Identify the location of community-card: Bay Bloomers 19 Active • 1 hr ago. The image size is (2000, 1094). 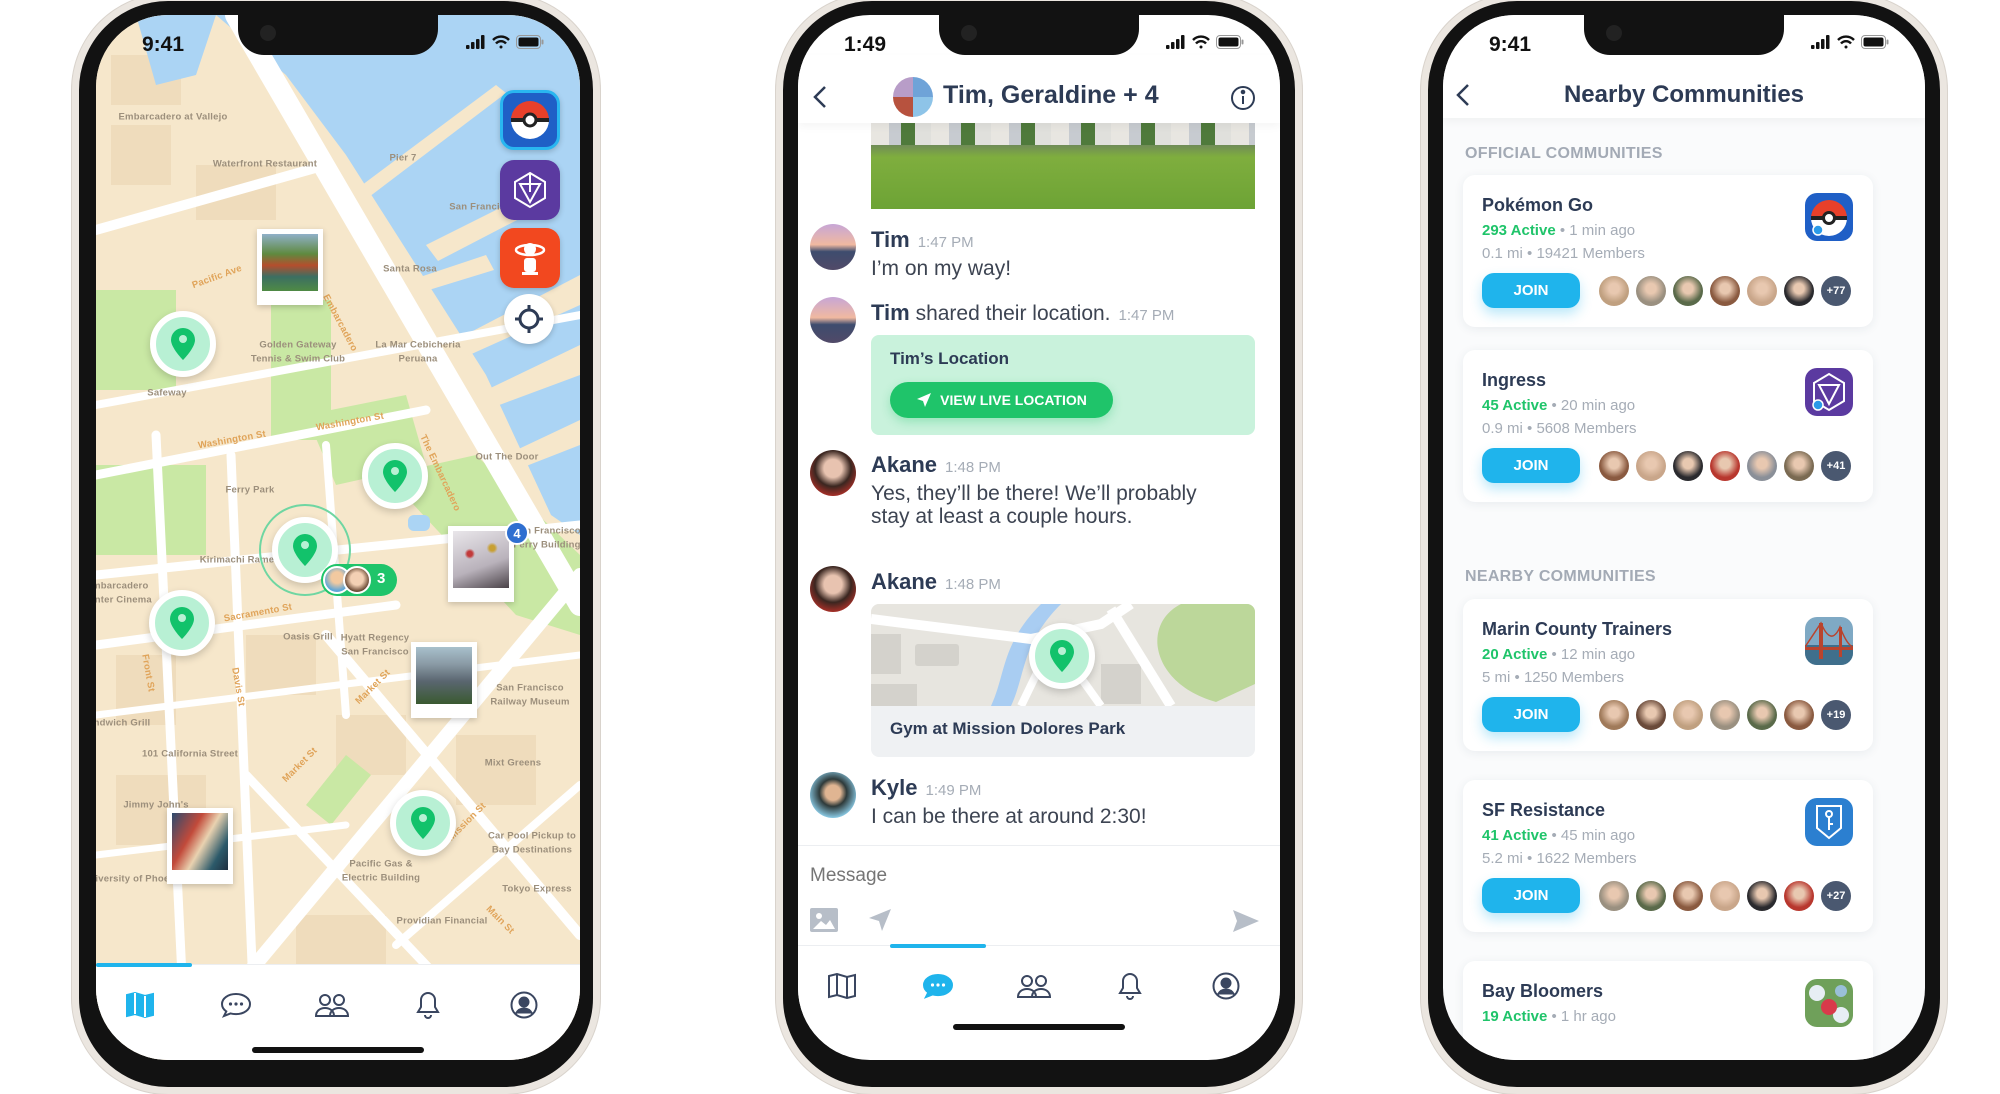
(1668, 1010).